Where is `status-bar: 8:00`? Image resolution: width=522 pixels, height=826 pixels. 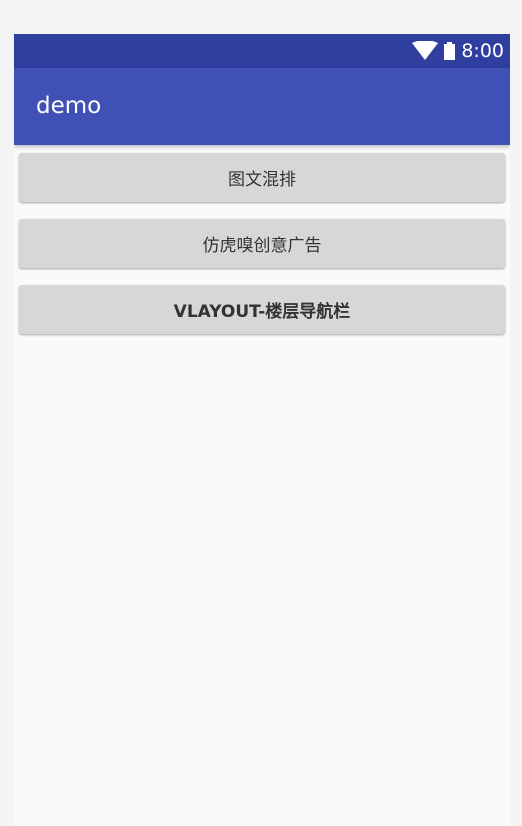 status-bar: 8:00 is located at coordinates (262, 51).